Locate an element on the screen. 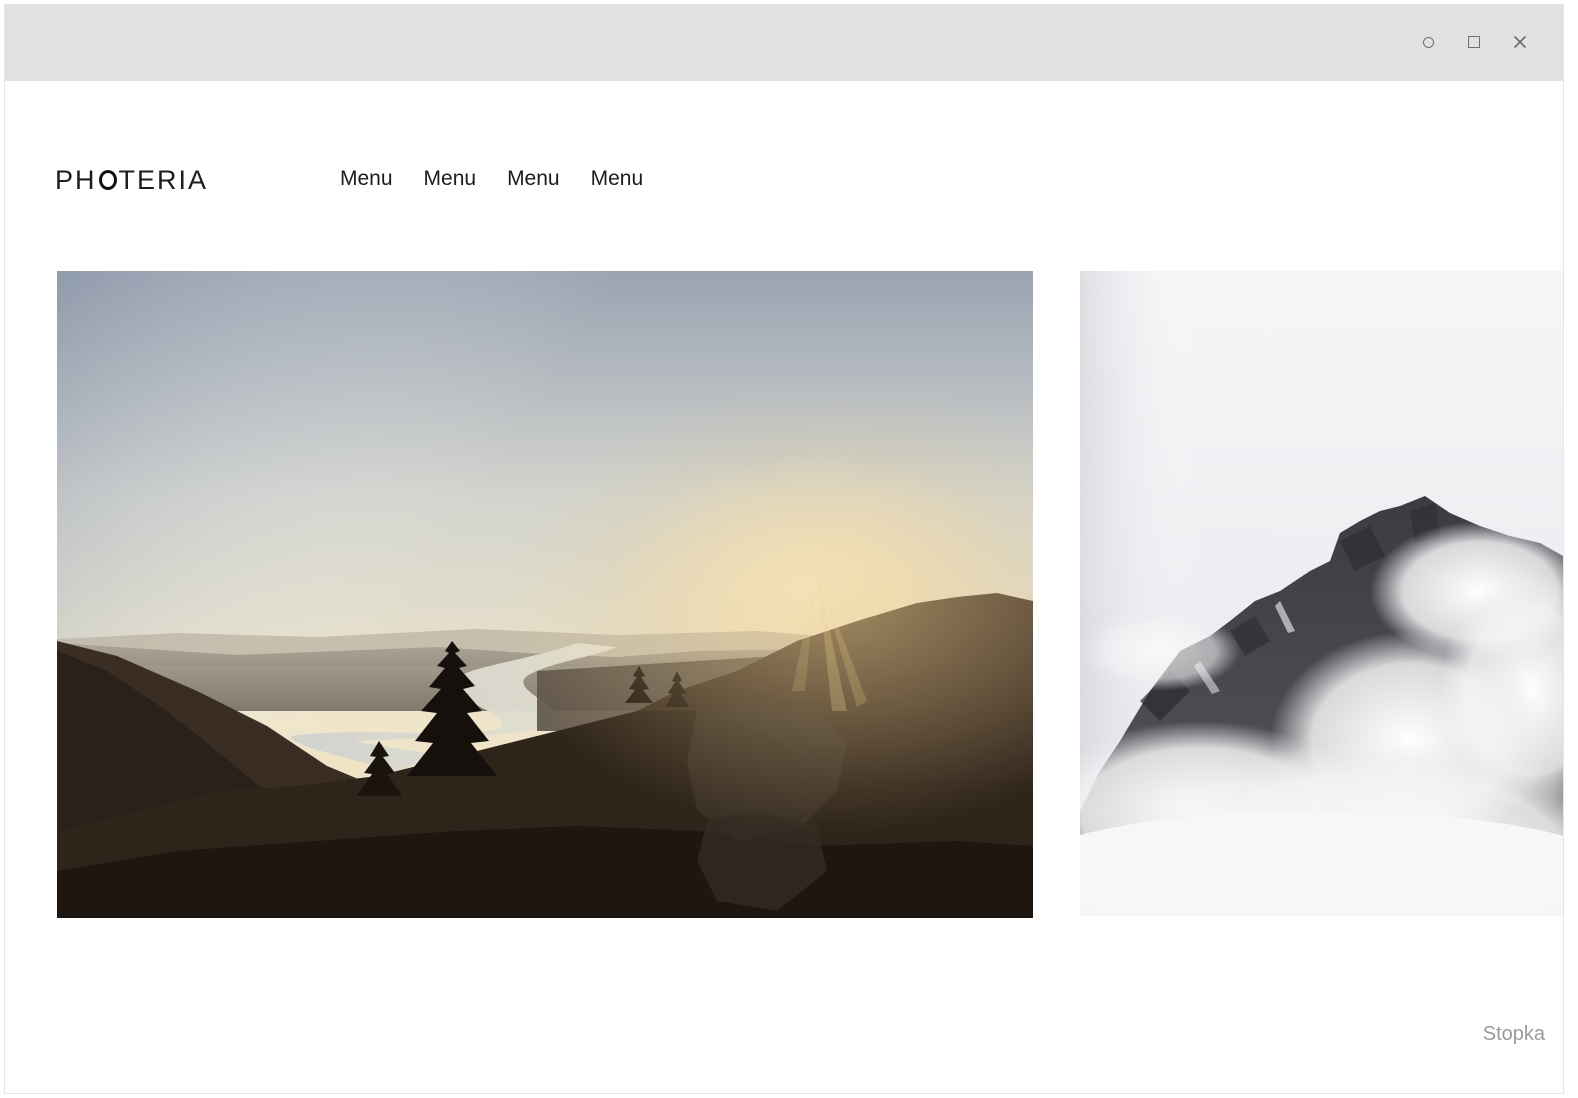  main-nav: Menu Menu Menu Menu is located at coordinates (507, 179).